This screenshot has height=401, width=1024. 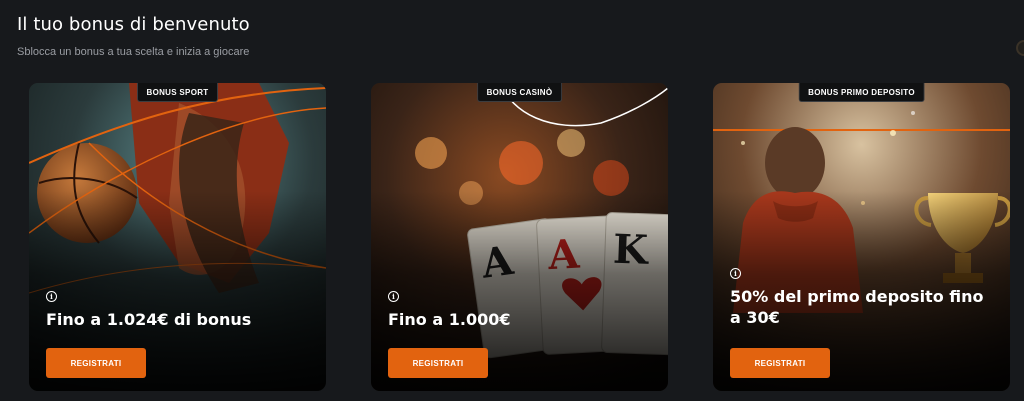 I want to click on bonus-headline: Fino a 1.000€, so click(x=449, y=319).